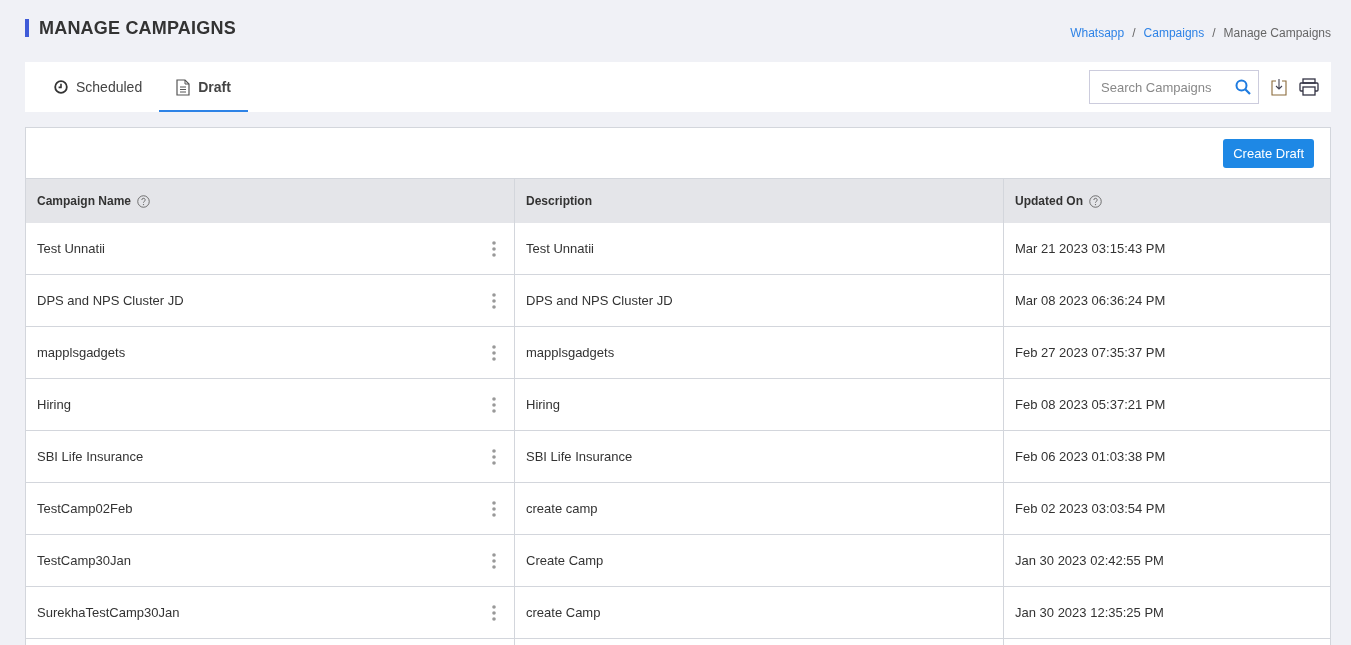 Image resolution: width=1351 pixels, height=645 pixels. What do you see at coordinates (98, 87) in the screenshot?
I see `tab: Scheduled` at bounding box center [98, 87].